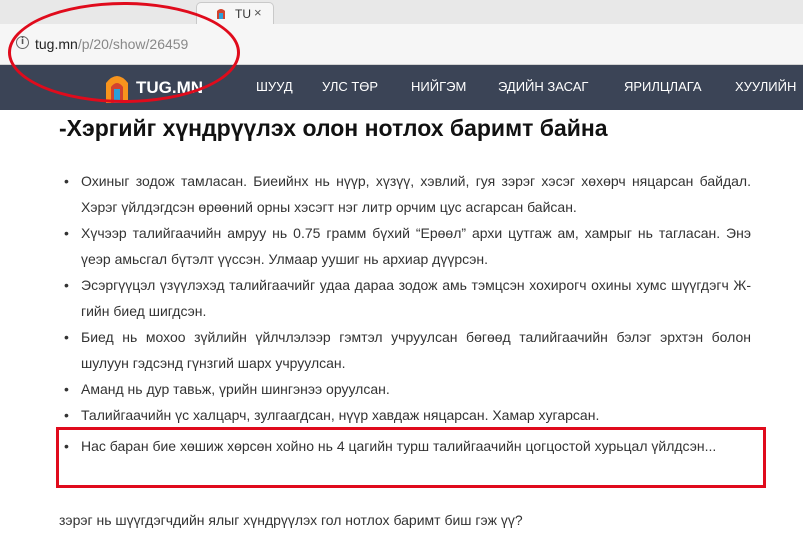 This screenshot has height=547, width=803. I want to click on tug-favicon-icon, so click(221, 14).